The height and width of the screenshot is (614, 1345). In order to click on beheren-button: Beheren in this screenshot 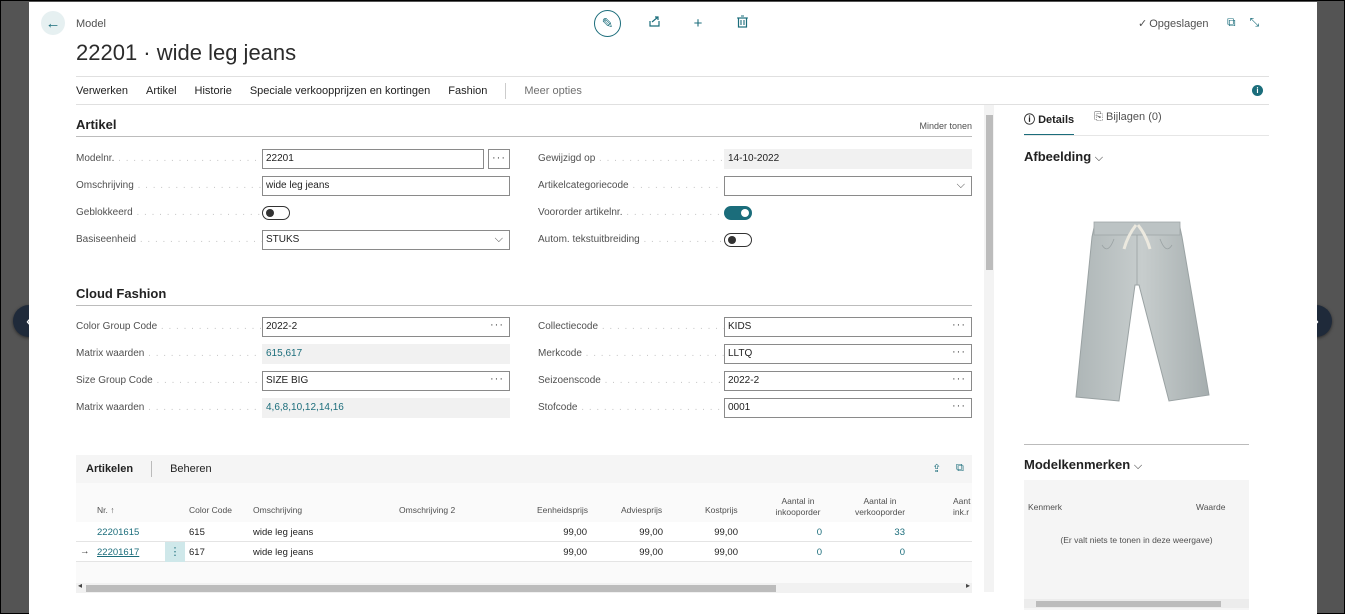, I will do `click(191, 469)`.